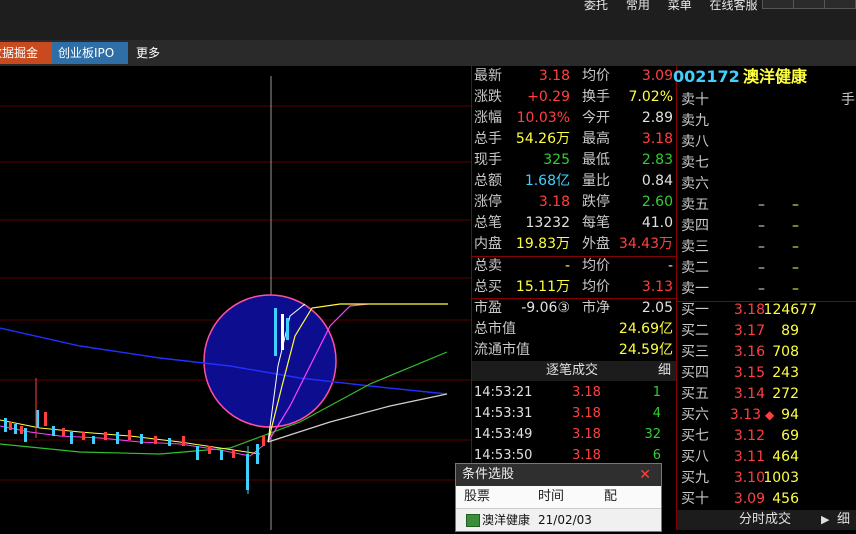 This screenshot has height=534, width=856. Describe the element at coordinates (596, 139) in the screenshot. I see `quote-label: 最高` at that location.